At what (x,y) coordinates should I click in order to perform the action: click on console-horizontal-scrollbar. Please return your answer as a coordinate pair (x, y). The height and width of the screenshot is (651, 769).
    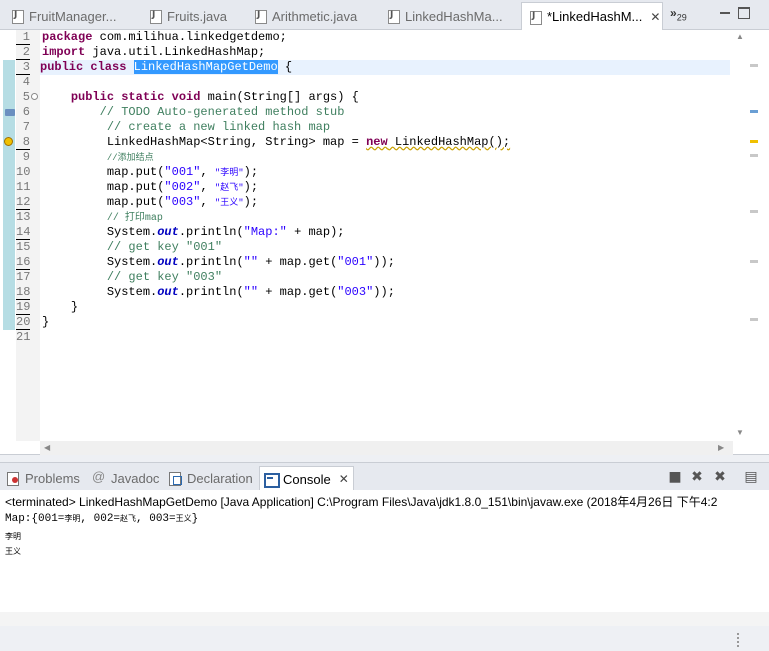
    Looking at the image, I should click on (384, 619).